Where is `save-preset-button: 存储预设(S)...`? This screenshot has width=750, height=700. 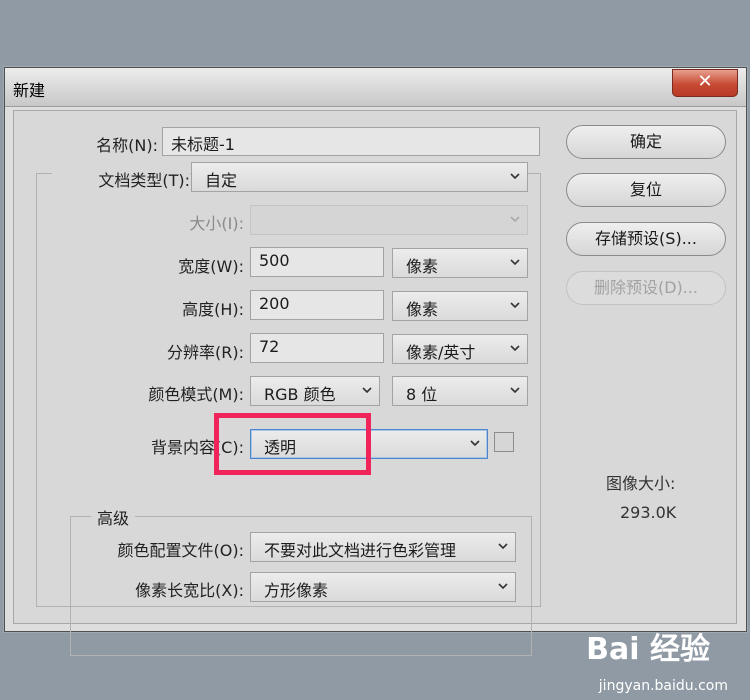 save-preset-button: 存储预设(S)... is located at coordinates (646, 239).